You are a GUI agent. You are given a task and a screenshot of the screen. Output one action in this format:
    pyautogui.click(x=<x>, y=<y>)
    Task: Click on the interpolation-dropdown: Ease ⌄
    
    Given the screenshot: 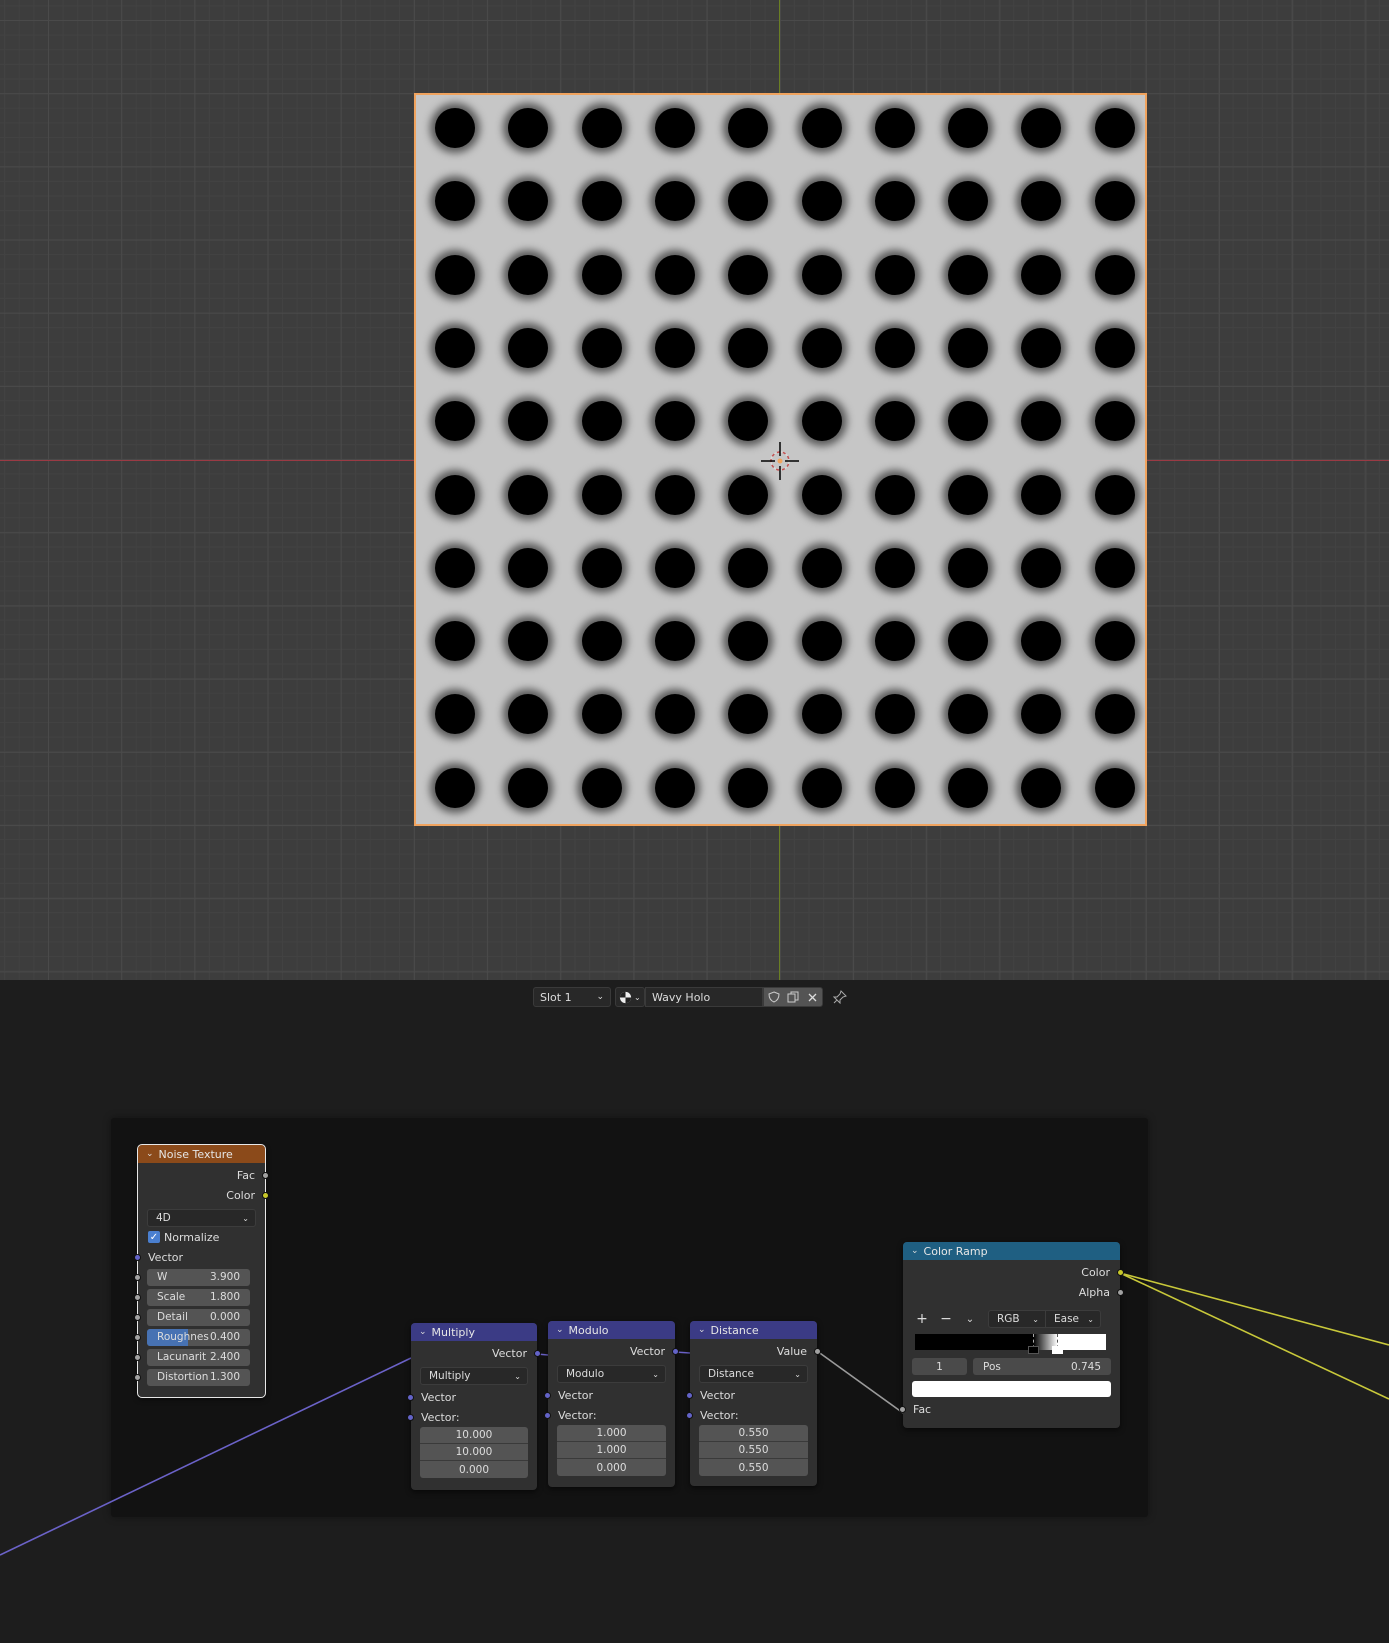 What is the action you would take?
    pyautogui.click(x=1073, y=1319)
    